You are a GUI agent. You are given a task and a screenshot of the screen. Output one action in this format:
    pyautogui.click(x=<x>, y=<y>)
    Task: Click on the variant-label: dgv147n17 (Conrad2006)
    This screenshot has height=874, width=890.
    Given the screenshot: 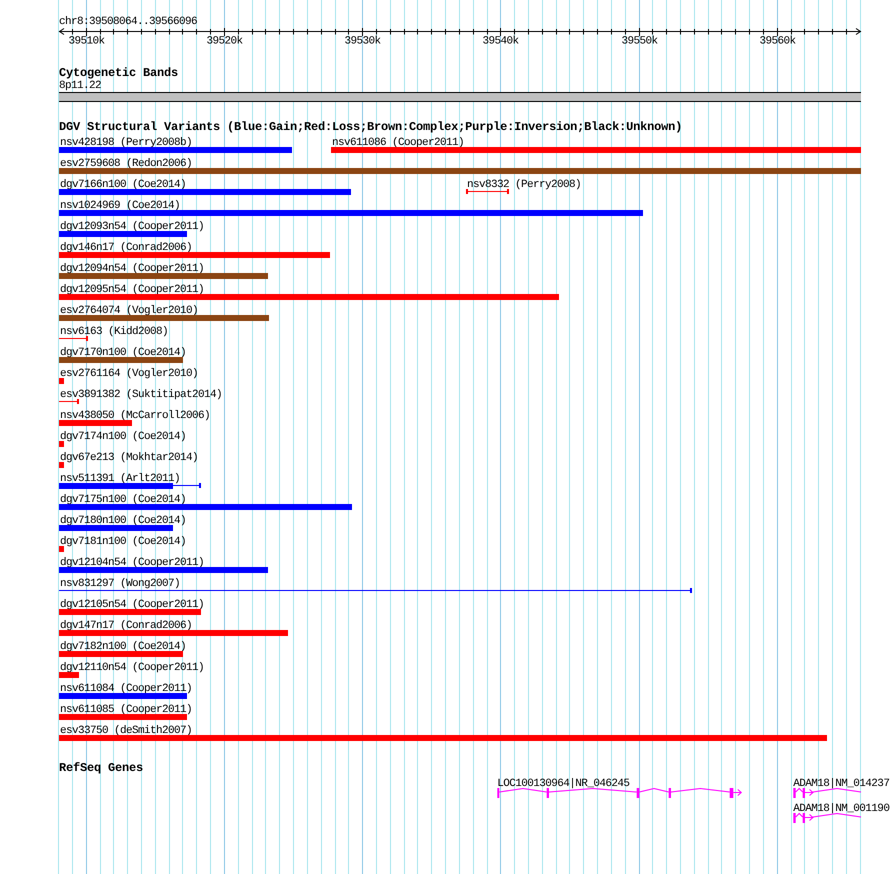 What is the action you would take?
    pyautogui.click(x=126, y=626)
    